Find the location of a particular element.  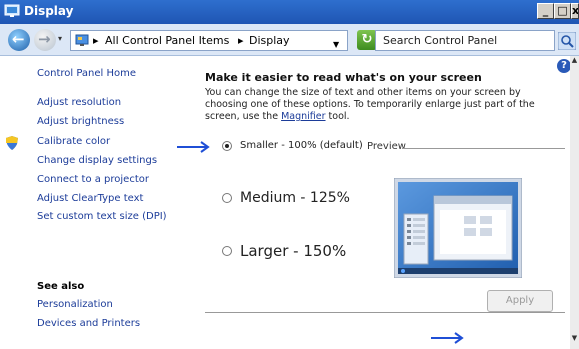

scroll-down-icon: ▼ is located at coordinates (574, 339).